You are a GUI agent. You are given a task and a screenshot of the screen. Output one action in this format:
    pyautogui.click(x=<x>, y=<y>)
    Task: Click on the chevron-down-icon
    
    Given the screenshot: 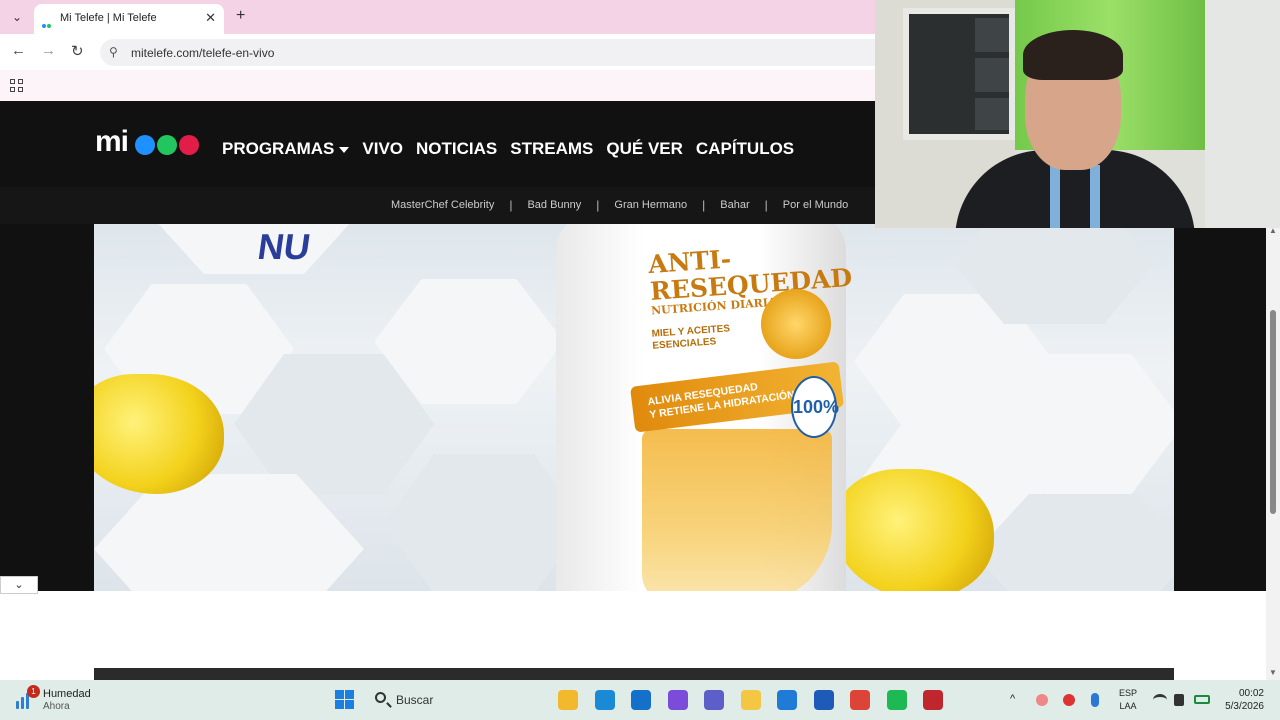 What is the action you would take?
    pyautogui.click(x=344, y=149)
    